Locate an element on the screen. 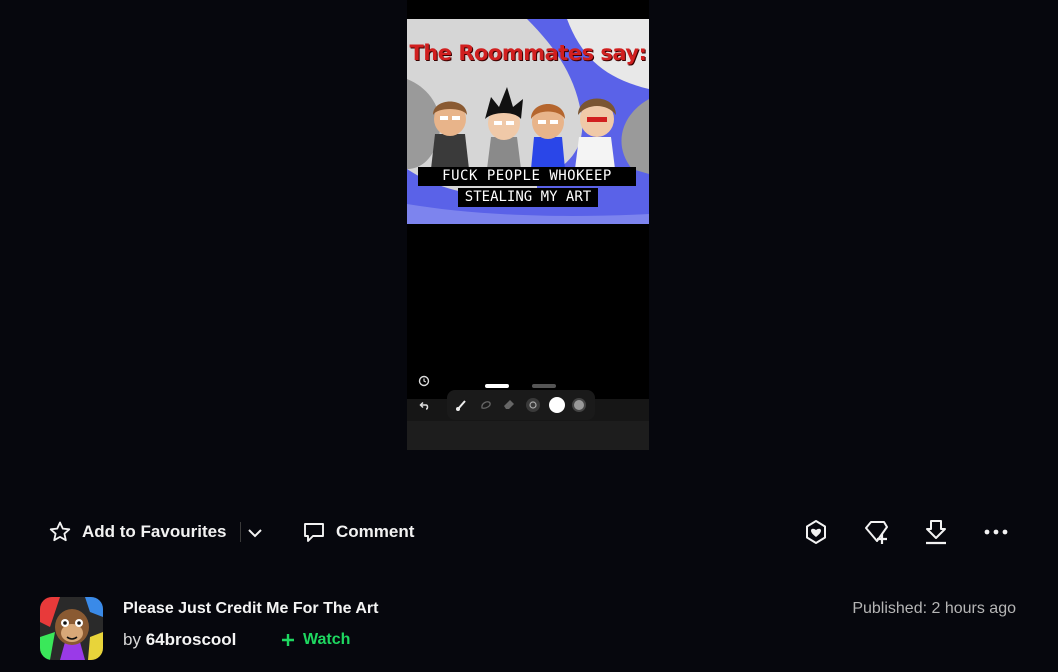 The width and height of the screenshot is (1058, 672). add-to-favourites-button: Add to Favourites is located at coordinates (137, 532).